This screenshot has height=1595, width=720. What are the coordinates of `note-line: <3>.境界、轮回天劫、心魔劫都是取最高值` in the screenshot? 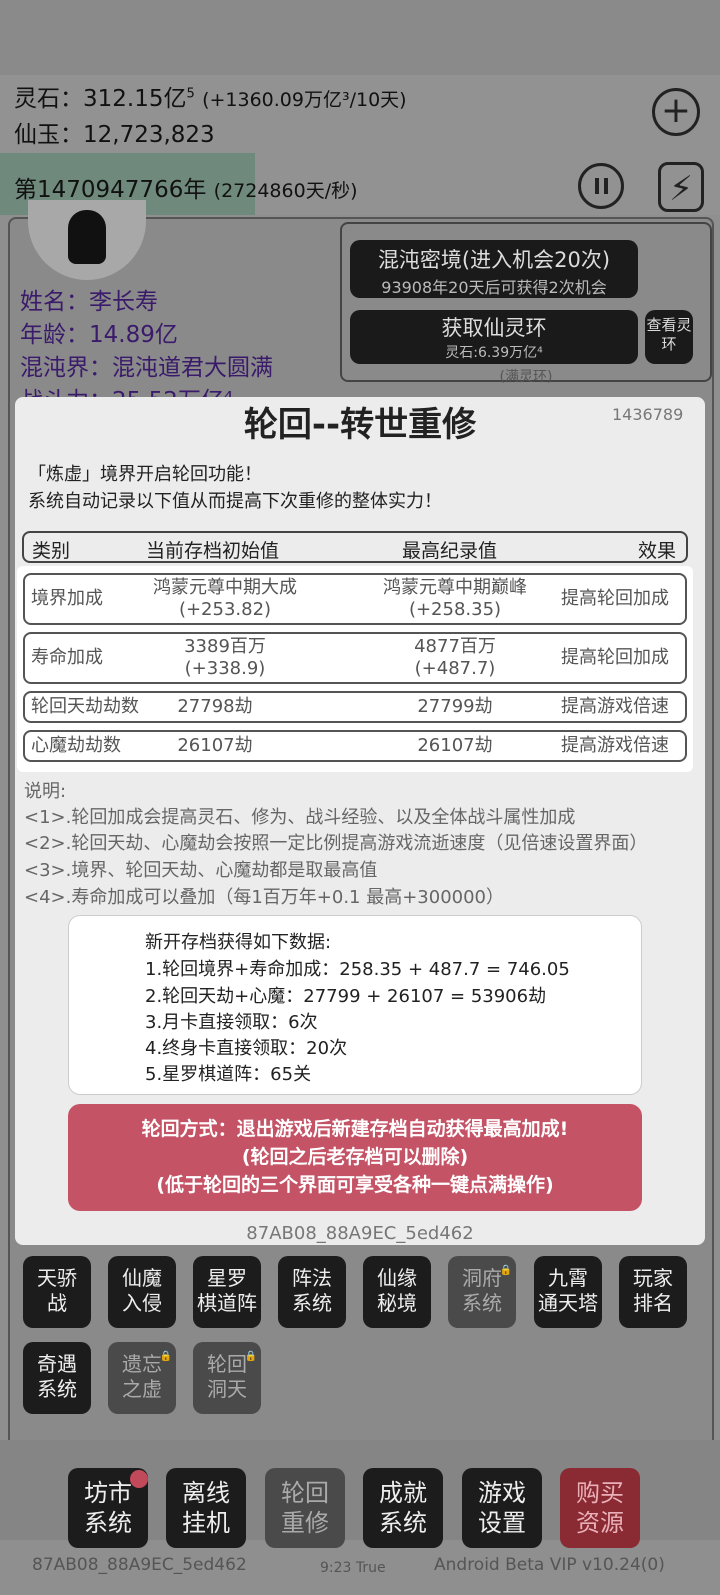 It's located at (201, 870).